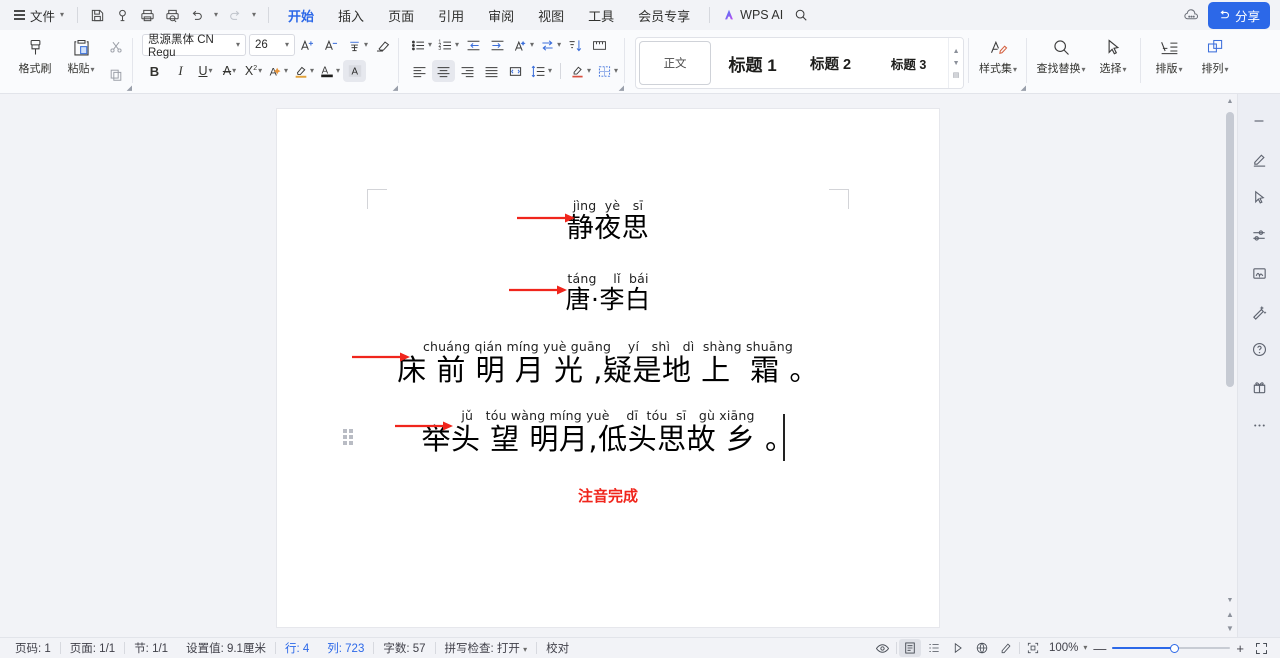 This screenshot has height=658, width=1280. What do you see at coordinates (1023, 88) in the screenshot?
I see `styles-dialog-launcher: ◢` at bounding box center [1023, 88].